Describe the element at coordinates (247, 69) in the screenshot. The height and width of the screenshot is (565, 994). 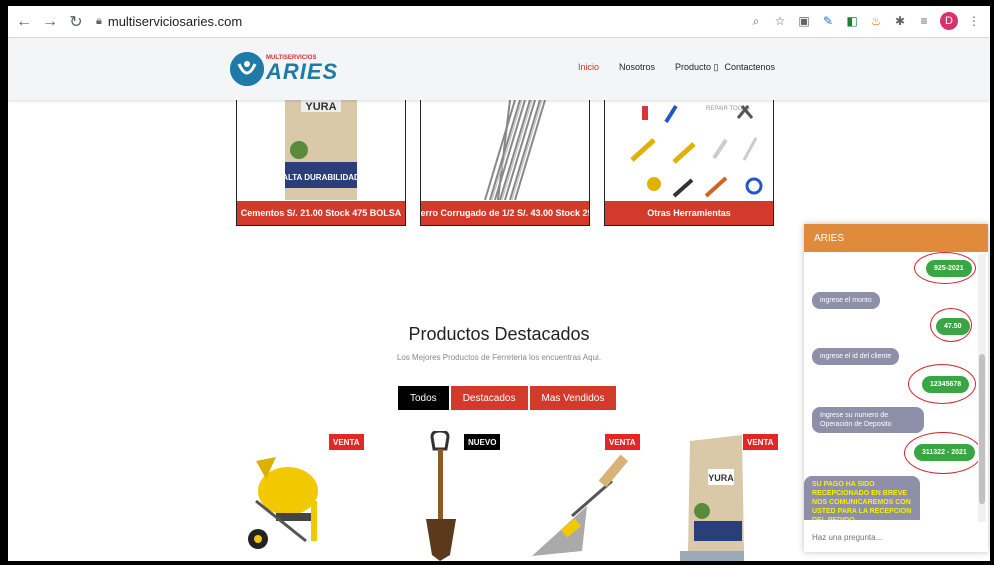
I see `logo-emblem-icon` at that location.